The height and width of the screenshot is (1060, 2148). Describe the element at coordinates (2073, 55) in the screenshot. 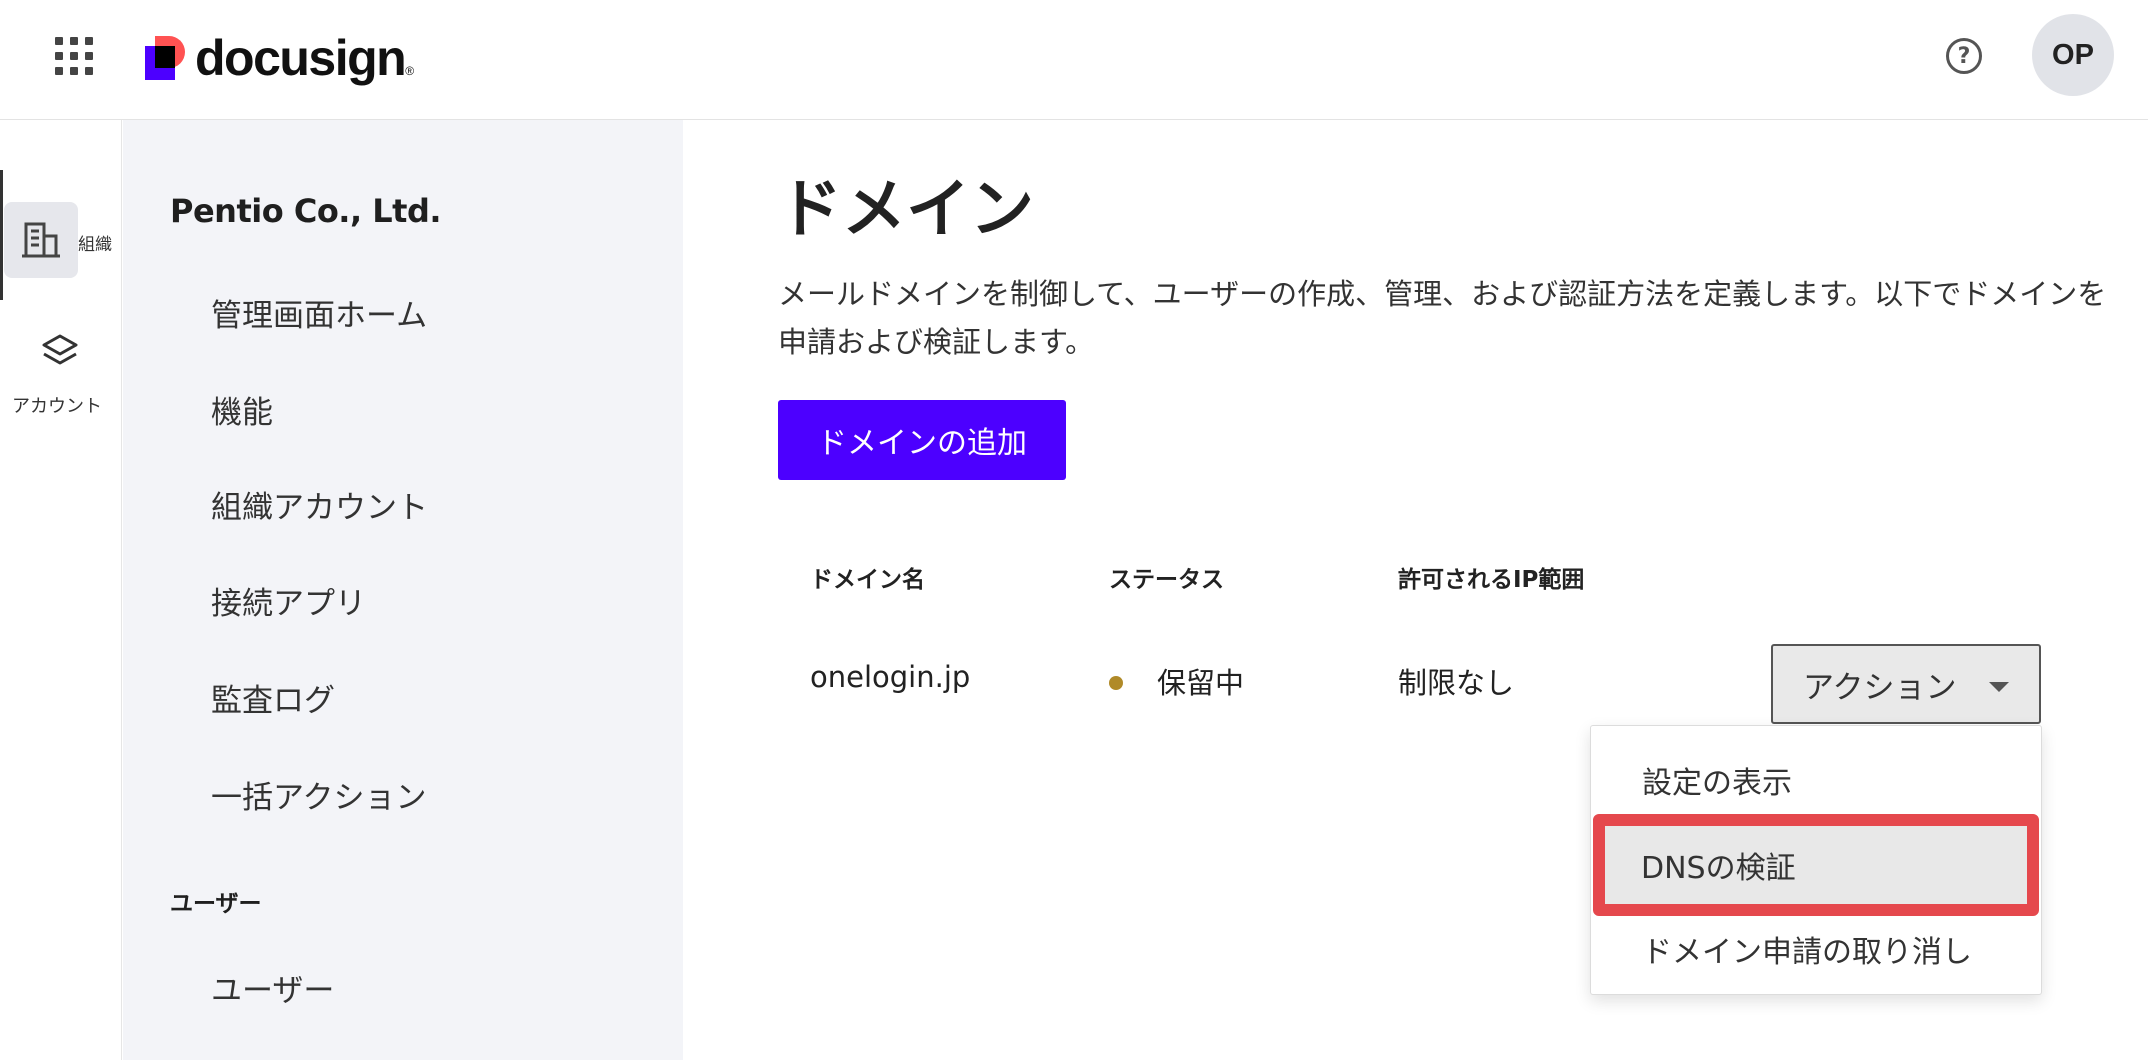

I see `user-avatar: OP` at that location.